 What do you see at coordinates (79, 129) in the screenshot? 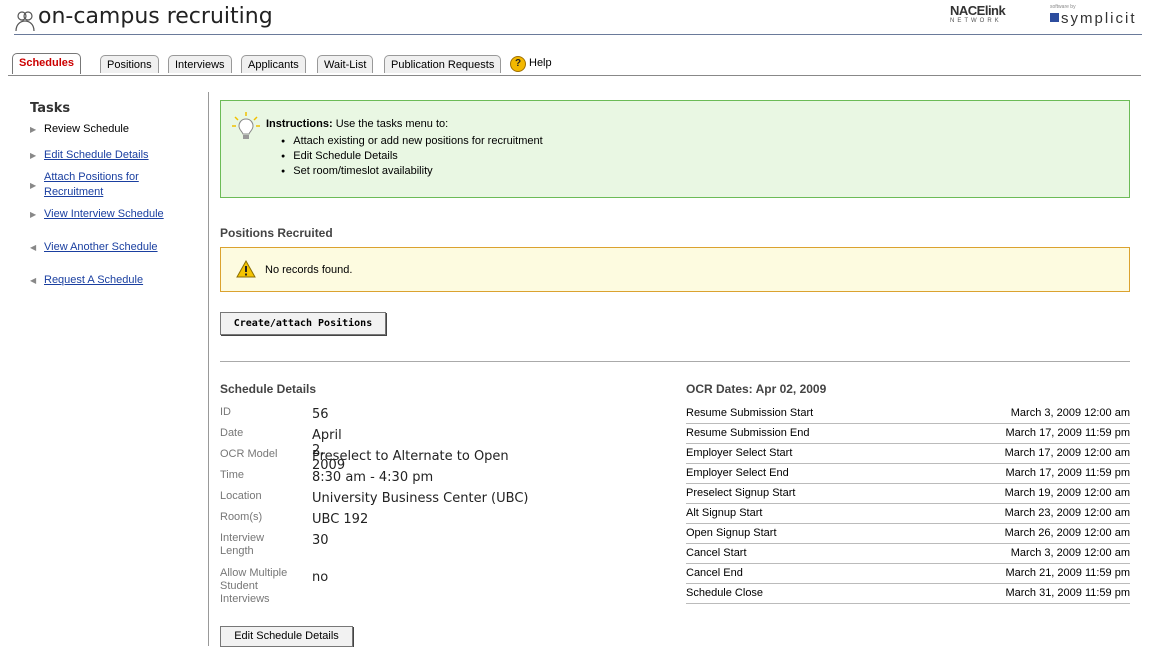
I see `task-review-schedule: ▶ Review Schedule` at bounding box center [79, 129].